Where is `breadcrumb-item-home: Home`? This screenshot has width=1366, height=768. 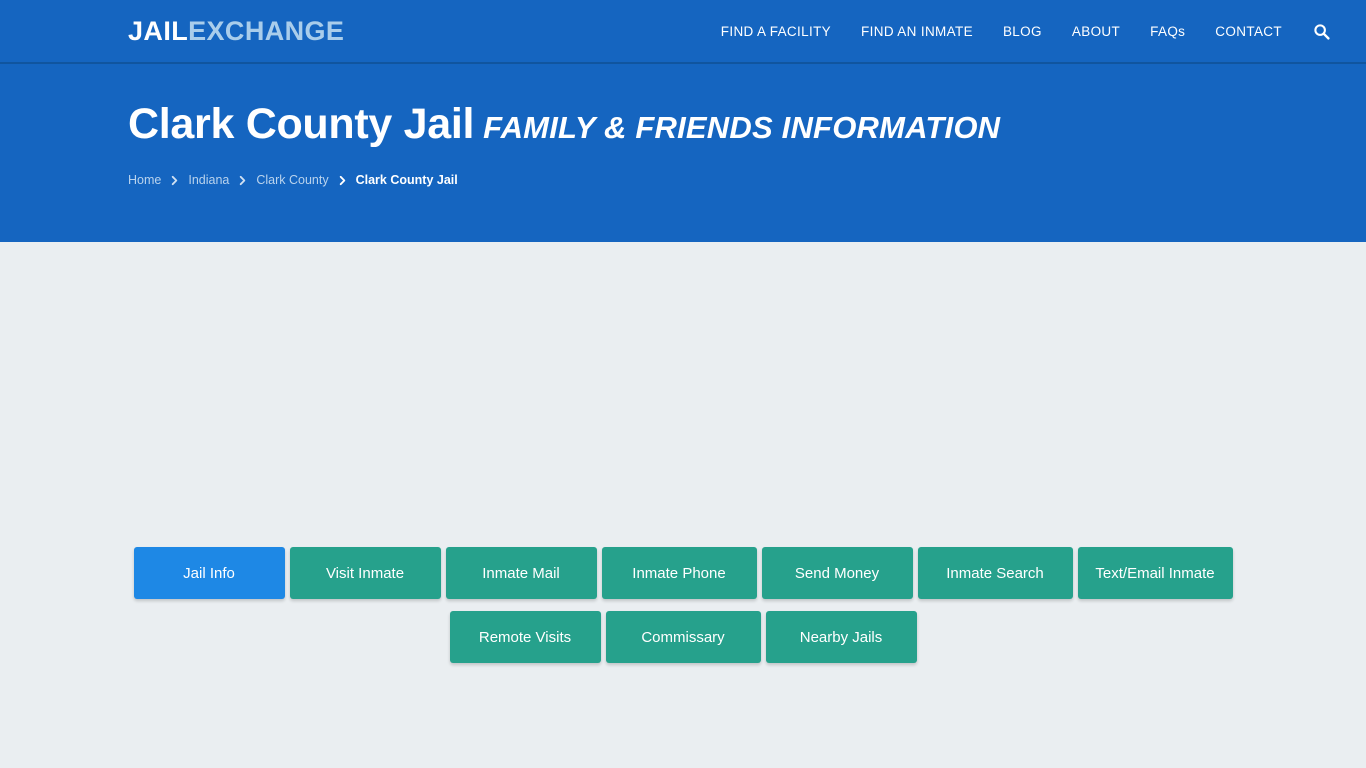
breadcrumb-item-home: Home is located at coordinates (144, 180).